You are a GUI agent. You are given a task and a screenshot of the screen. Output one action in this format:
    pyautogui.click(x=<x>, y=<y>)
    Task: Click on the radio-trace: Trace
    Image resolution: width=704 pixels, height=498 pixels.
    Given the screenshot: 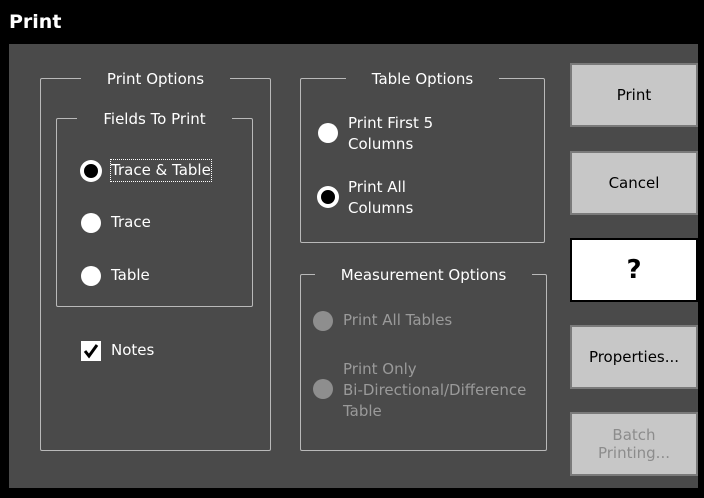 What is the action you would take?
    pyautogui.click(x=116, y=222)
    